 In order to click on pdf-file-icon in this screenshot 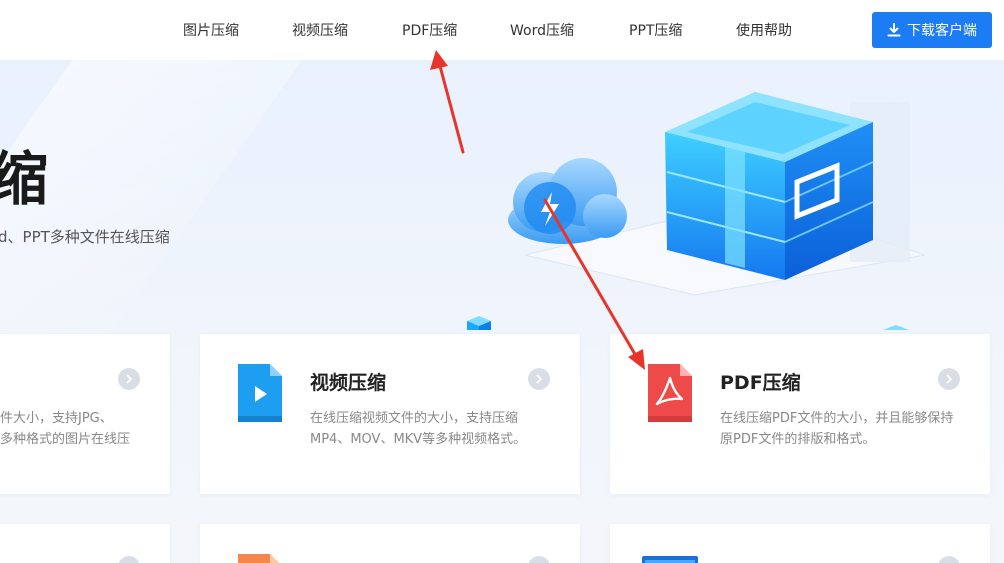, I will do `click(670, 393)`.